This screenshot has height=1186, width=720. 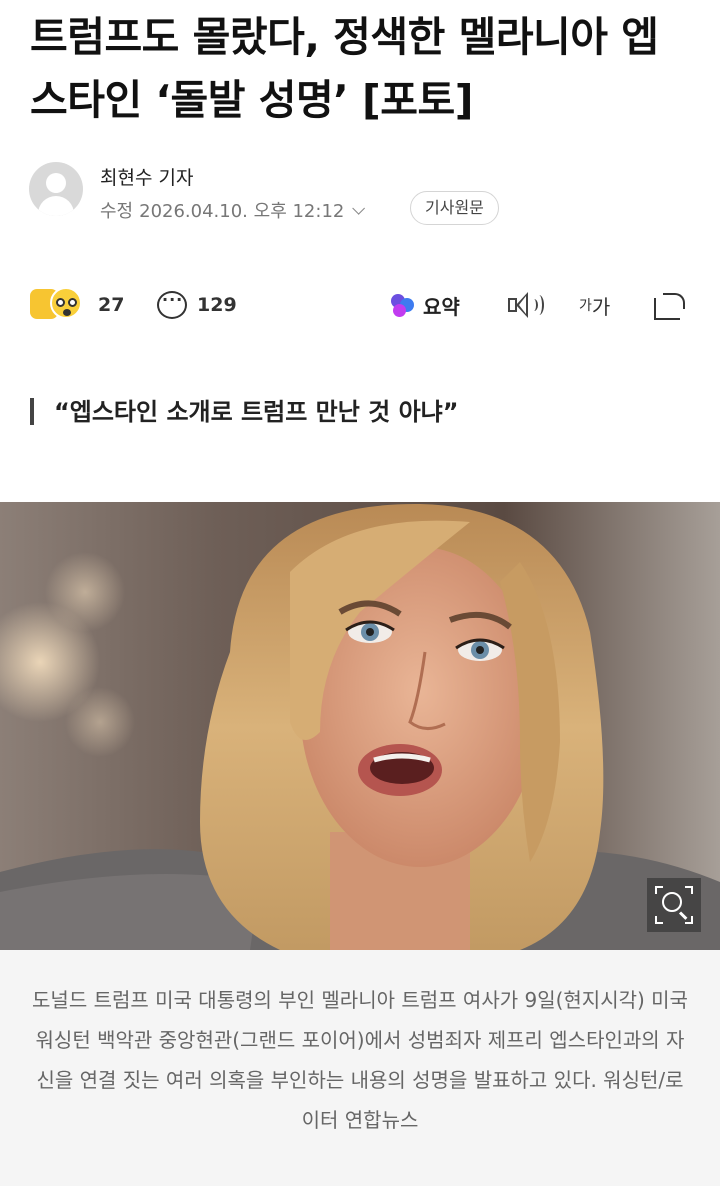 I want to click on share-button, so click(x=670, y=305).